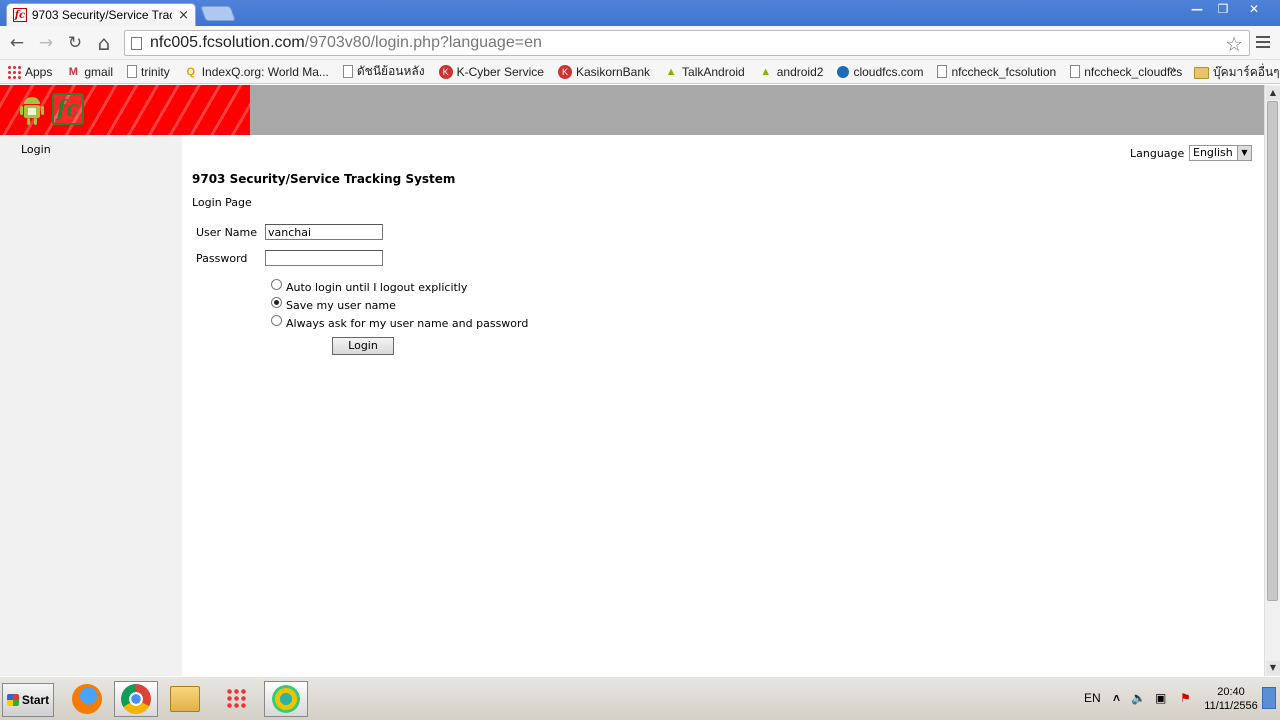  I want to click on scrollbar-thumb, so click(1272, 351).